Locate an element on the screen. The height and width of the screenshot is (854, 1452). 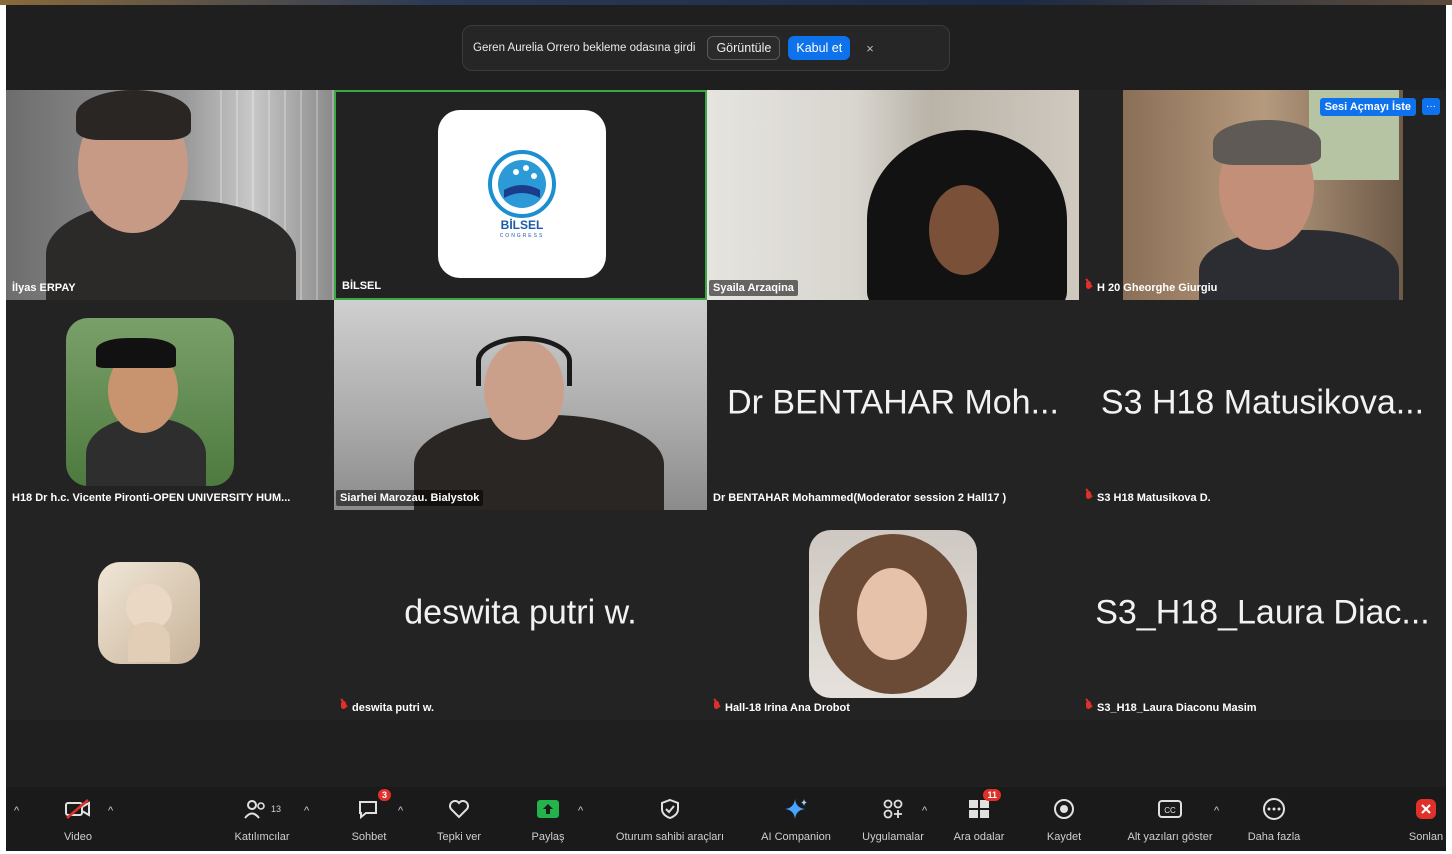
closed-captions-icon: CC is located at coordinates (1170, 809).